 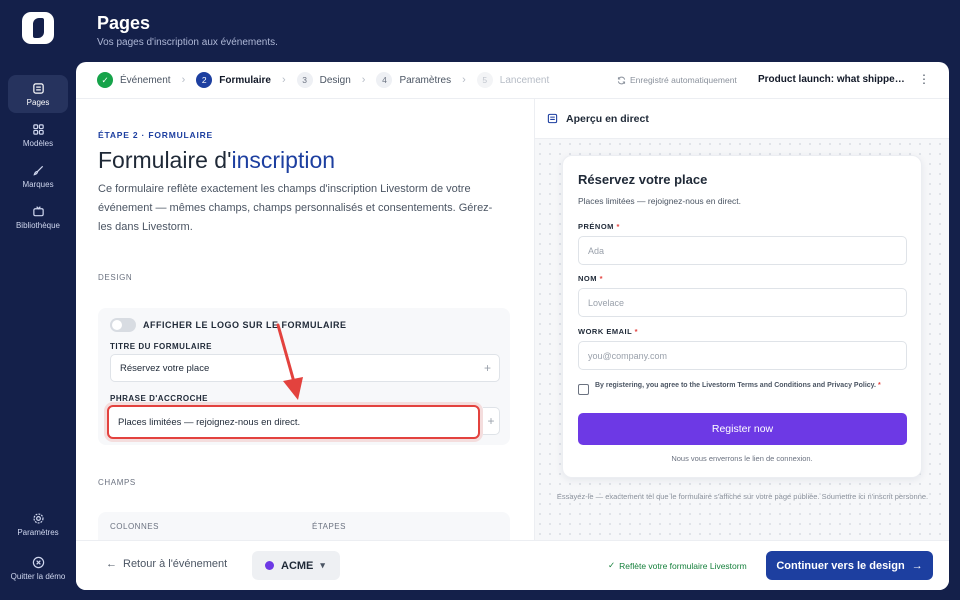 I want to click on step-label: Lancement, so click(x=524, y=80).